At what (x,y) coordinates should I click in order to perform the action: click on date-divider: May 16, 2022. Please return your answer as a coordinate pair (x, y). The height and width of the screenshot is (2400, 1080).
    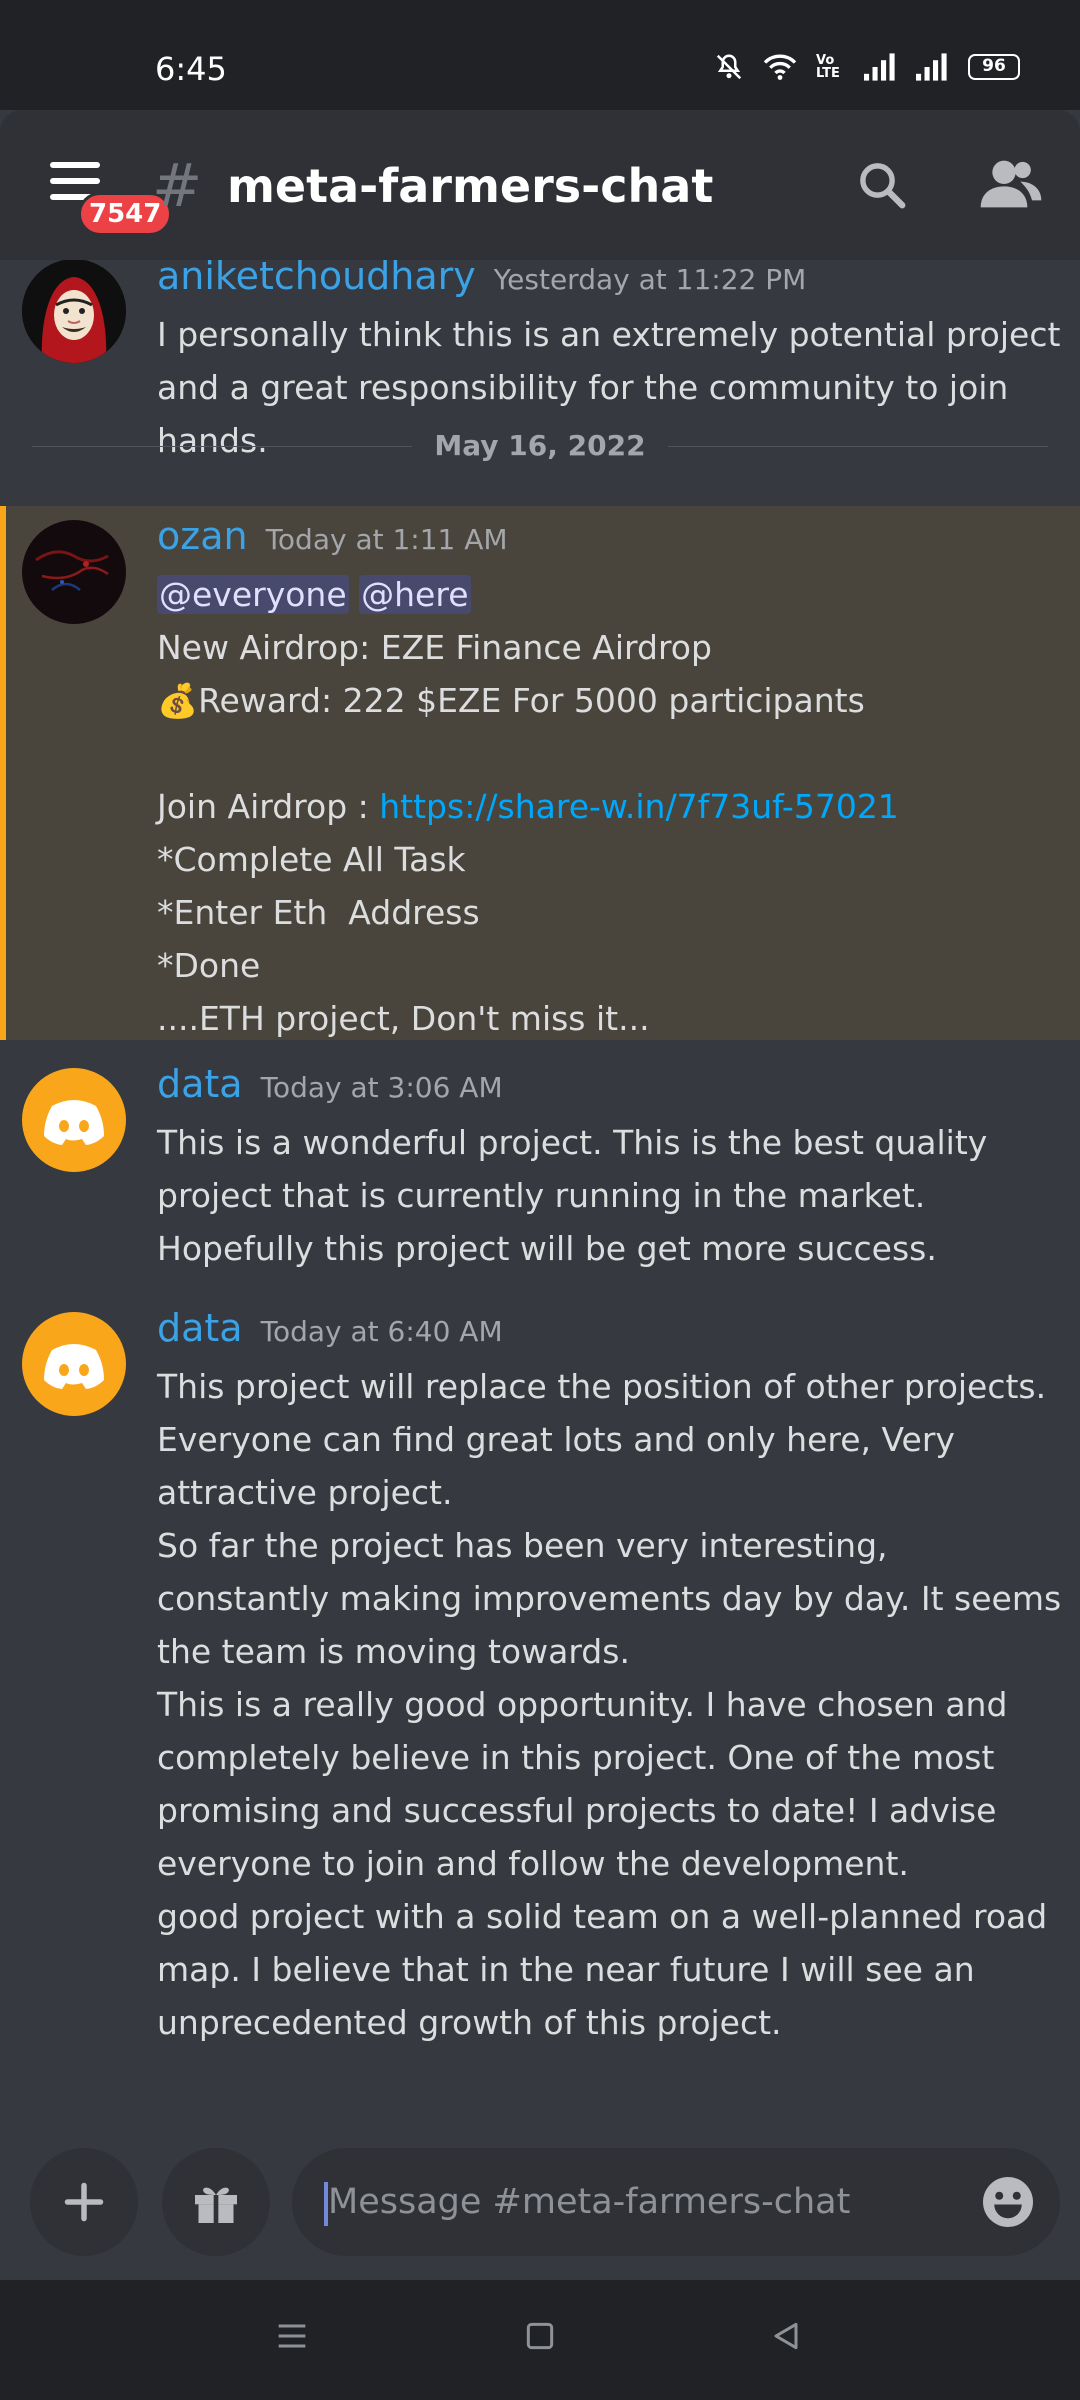
    Looking at the image, I should click on (540, 446).